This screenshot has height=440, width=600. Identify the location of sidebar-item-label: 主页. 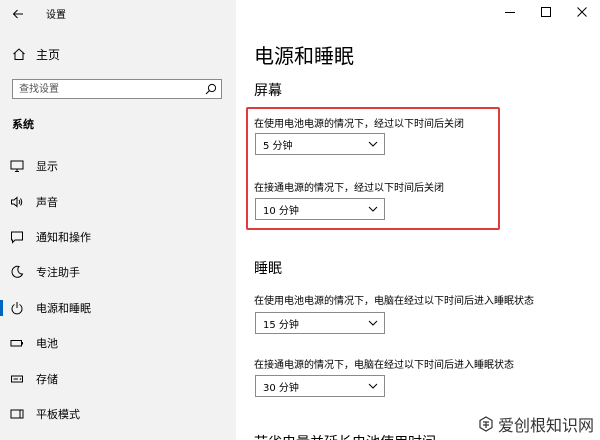
(48, 55).